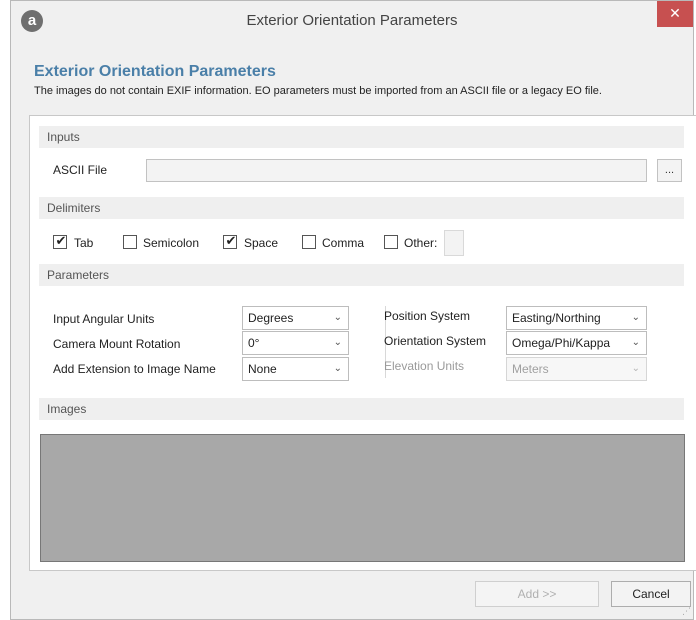 This screenshot has height=620, width=696. I want to click on section-header-inputs: Inputs, so click(361, 137).